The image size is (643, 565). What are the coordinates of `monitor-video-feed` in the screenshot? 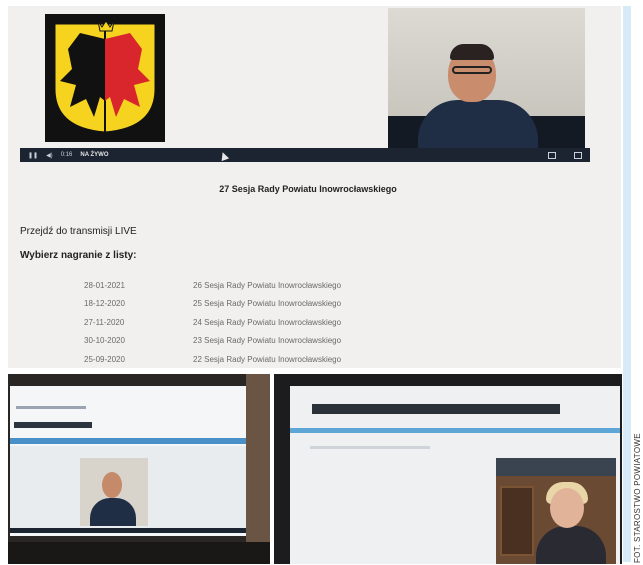 It's located at (556, 520).